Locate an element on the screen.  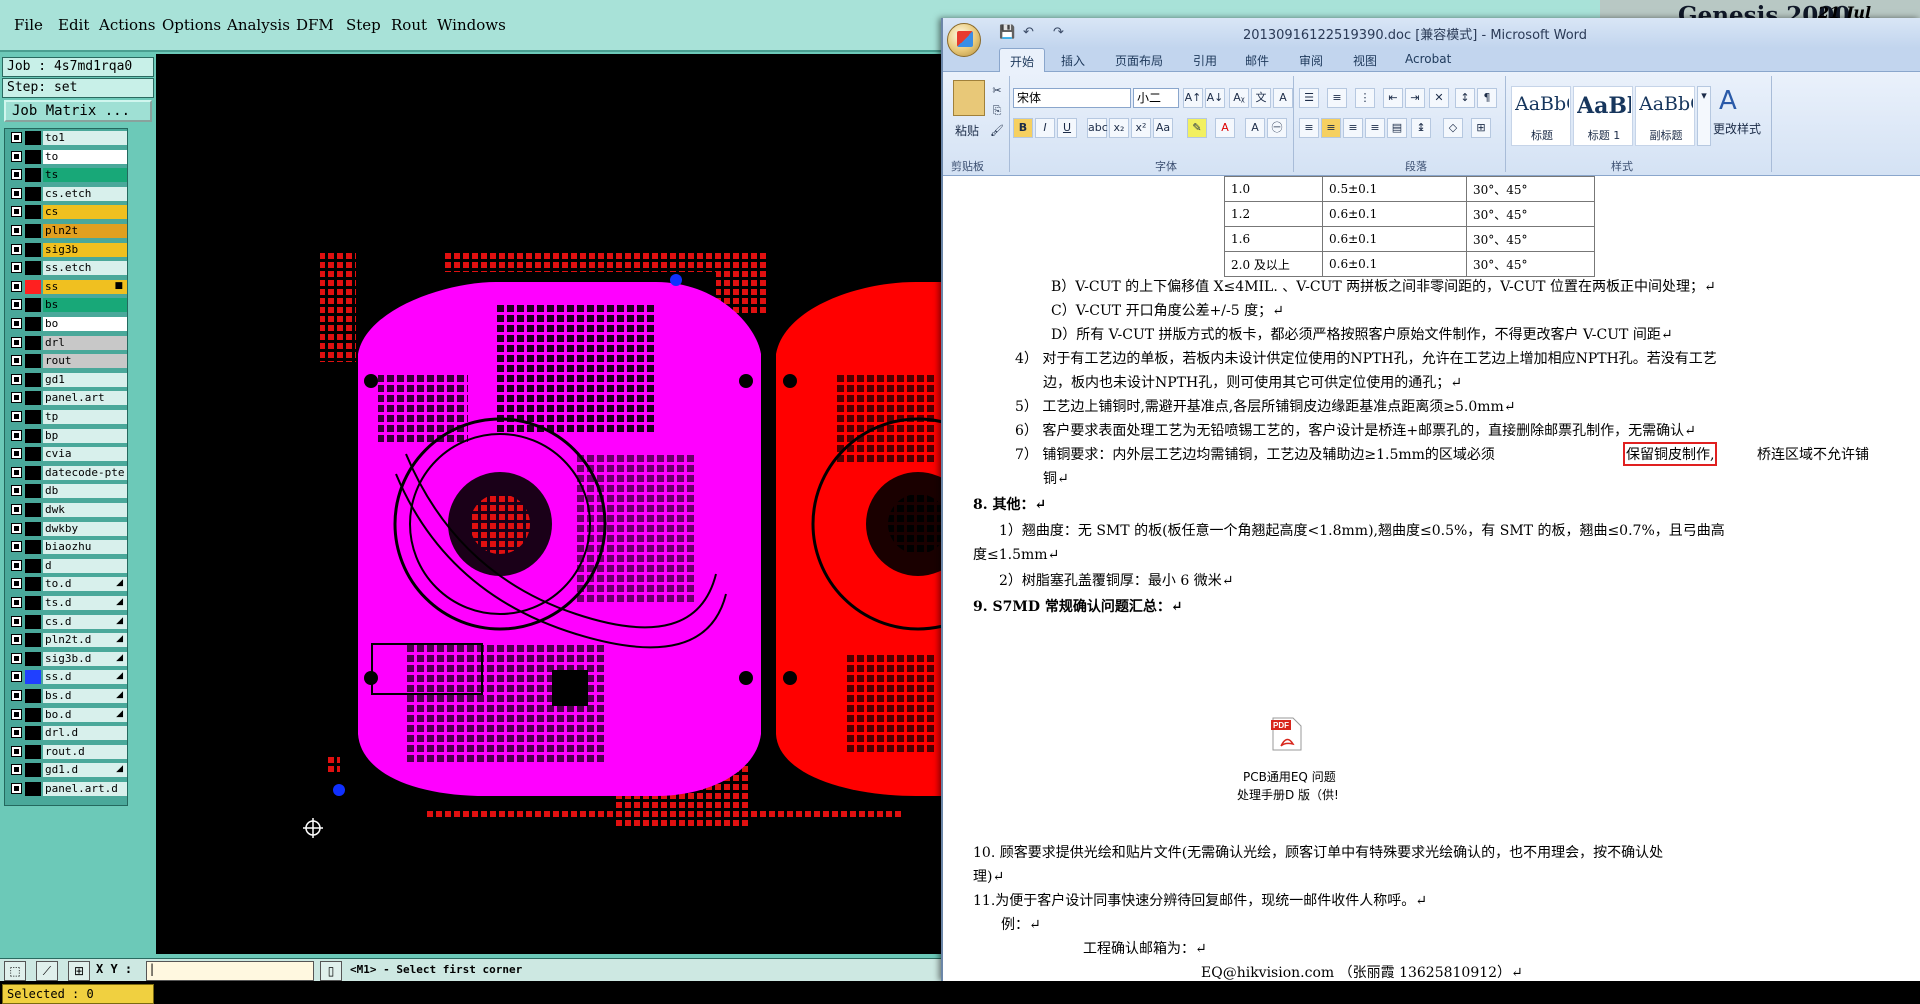
save-icon: 💾 is located at coordinates (1007, 32).